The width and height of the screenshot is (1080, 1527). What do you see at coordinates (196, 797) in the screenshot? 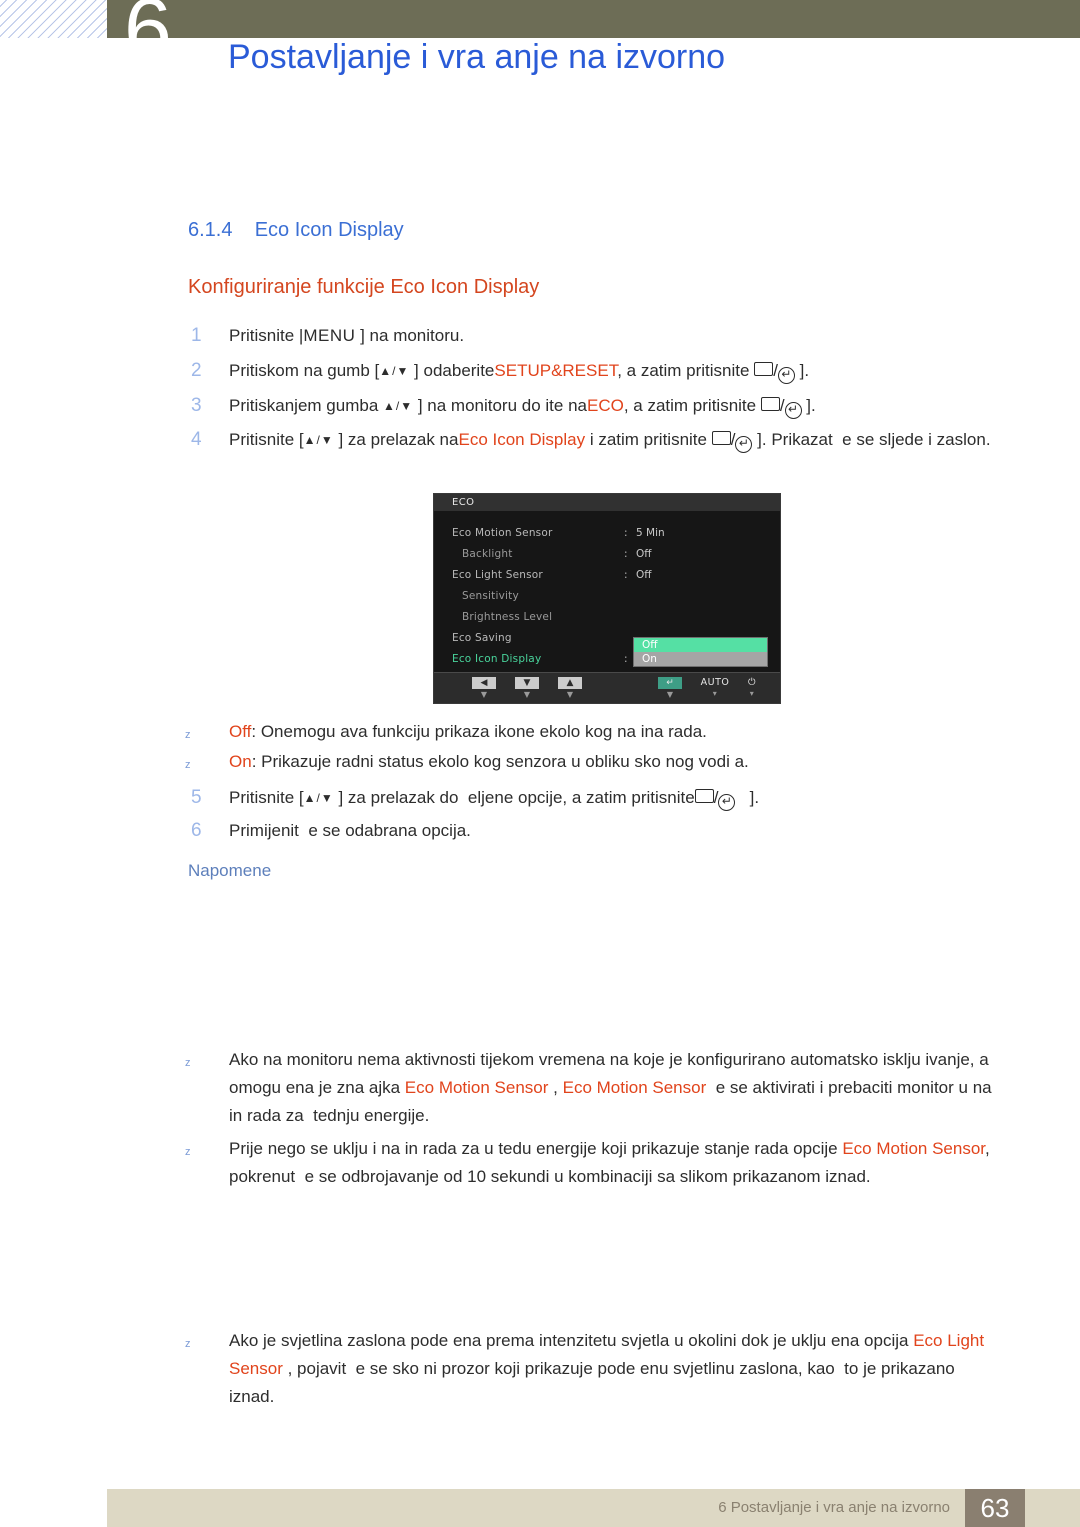
I see `step-number: 5` at bounding box center [196, 797].